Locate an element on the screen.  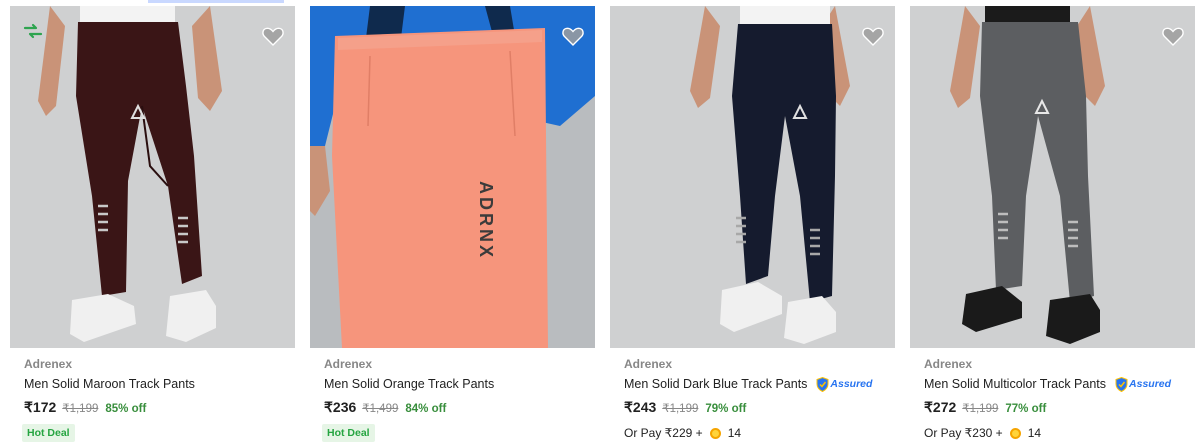
title-row: Men Solid Dark Blue Track Pants Assured is located at coordinates (759, 384).